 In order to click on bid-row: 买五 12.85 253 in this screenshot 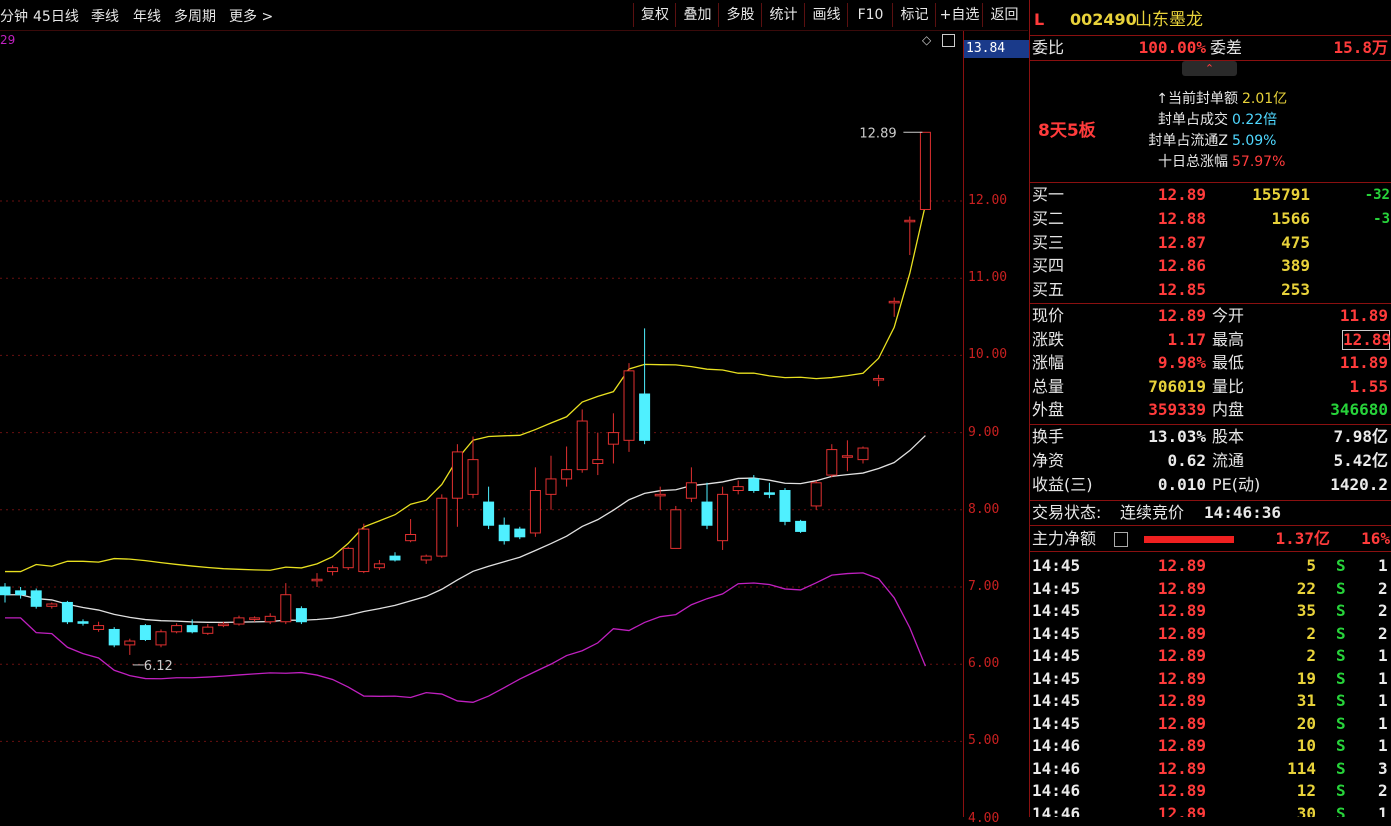, I will do `click(1210, 290)`.